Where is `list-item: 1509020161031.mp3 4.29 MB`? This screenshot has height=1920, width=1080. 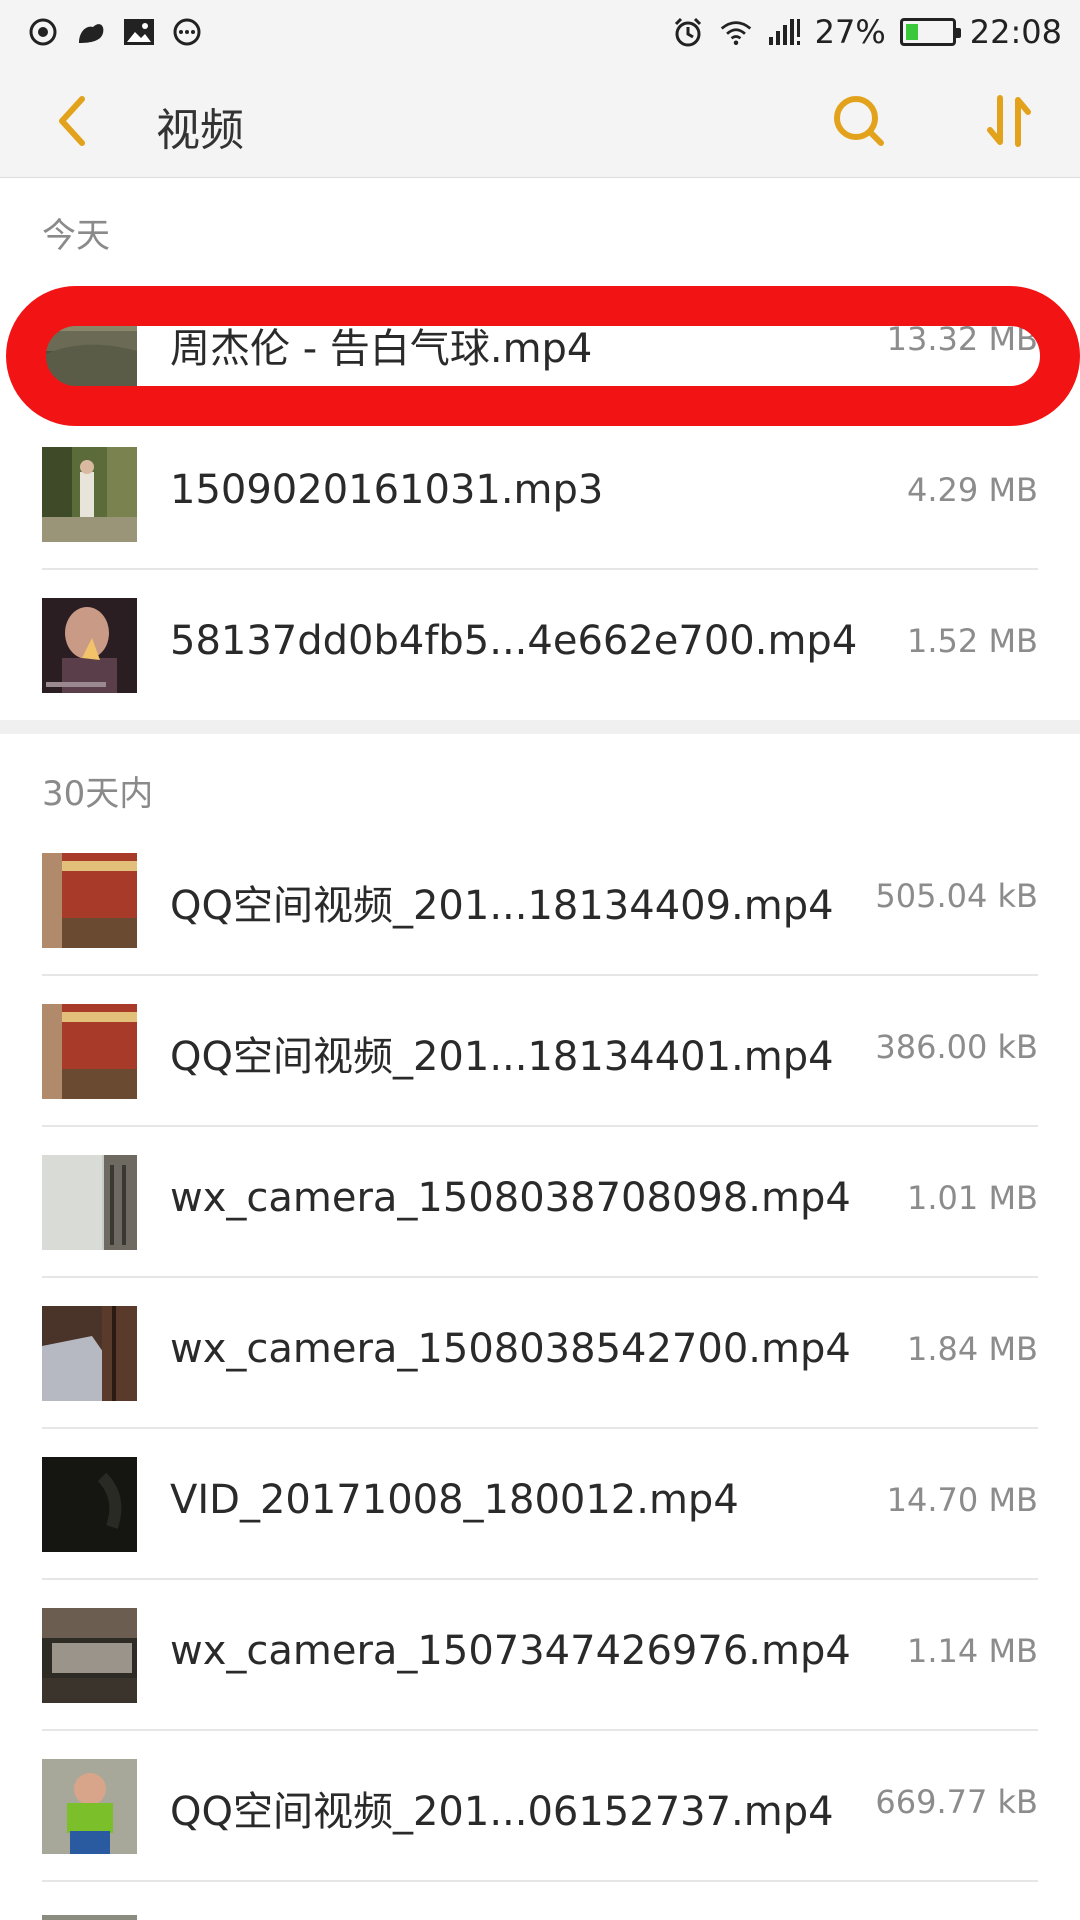 list-item: 1509020161031.mp3 4.29 MB is located at coordinates (540, 494).